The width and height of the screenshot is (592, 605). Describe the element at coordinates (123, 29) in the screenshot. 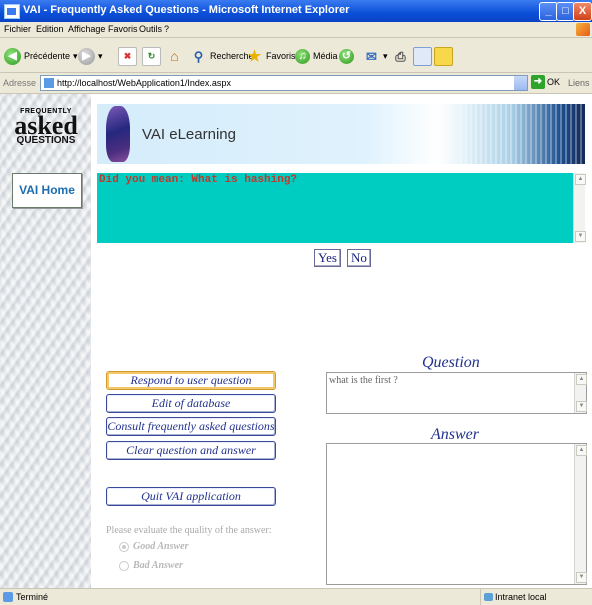

I see `menu-item-favoris: Favoris` at that location.